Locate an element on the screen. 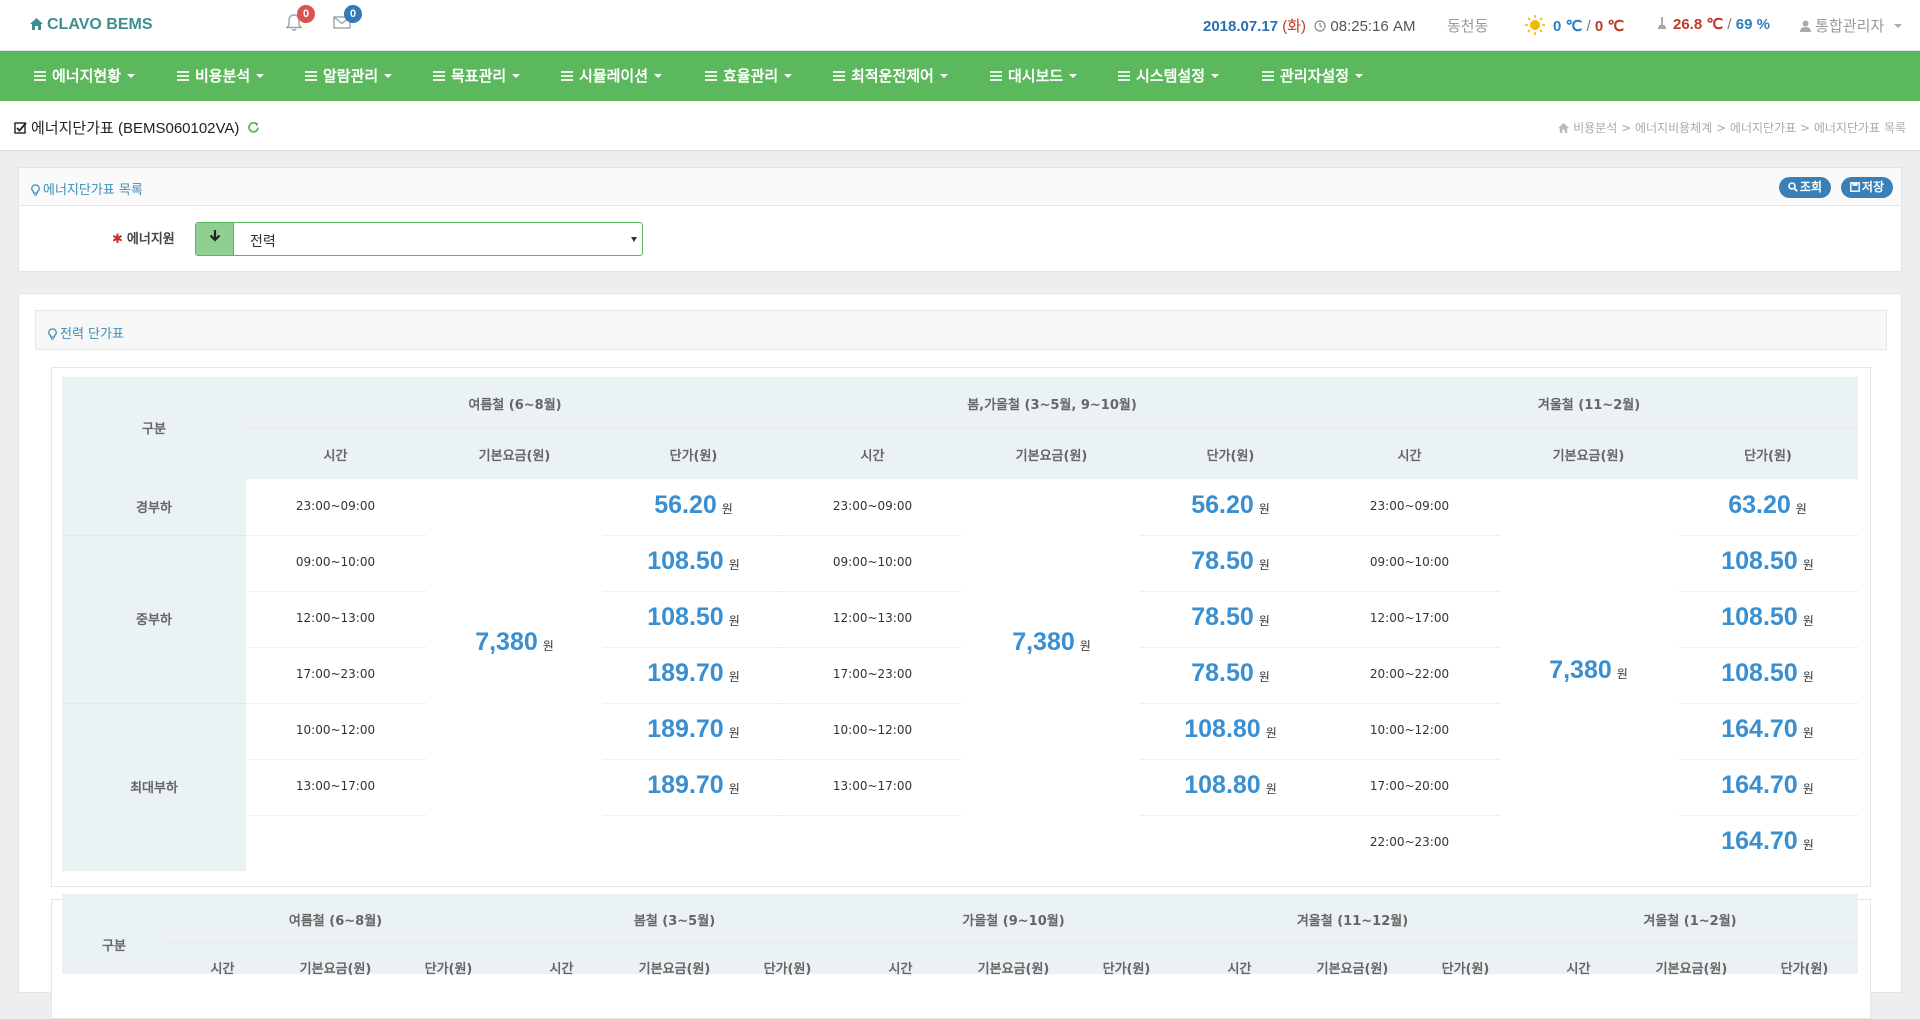  required-asterisk-icon: ✱ is located at coordinates (117, 239).